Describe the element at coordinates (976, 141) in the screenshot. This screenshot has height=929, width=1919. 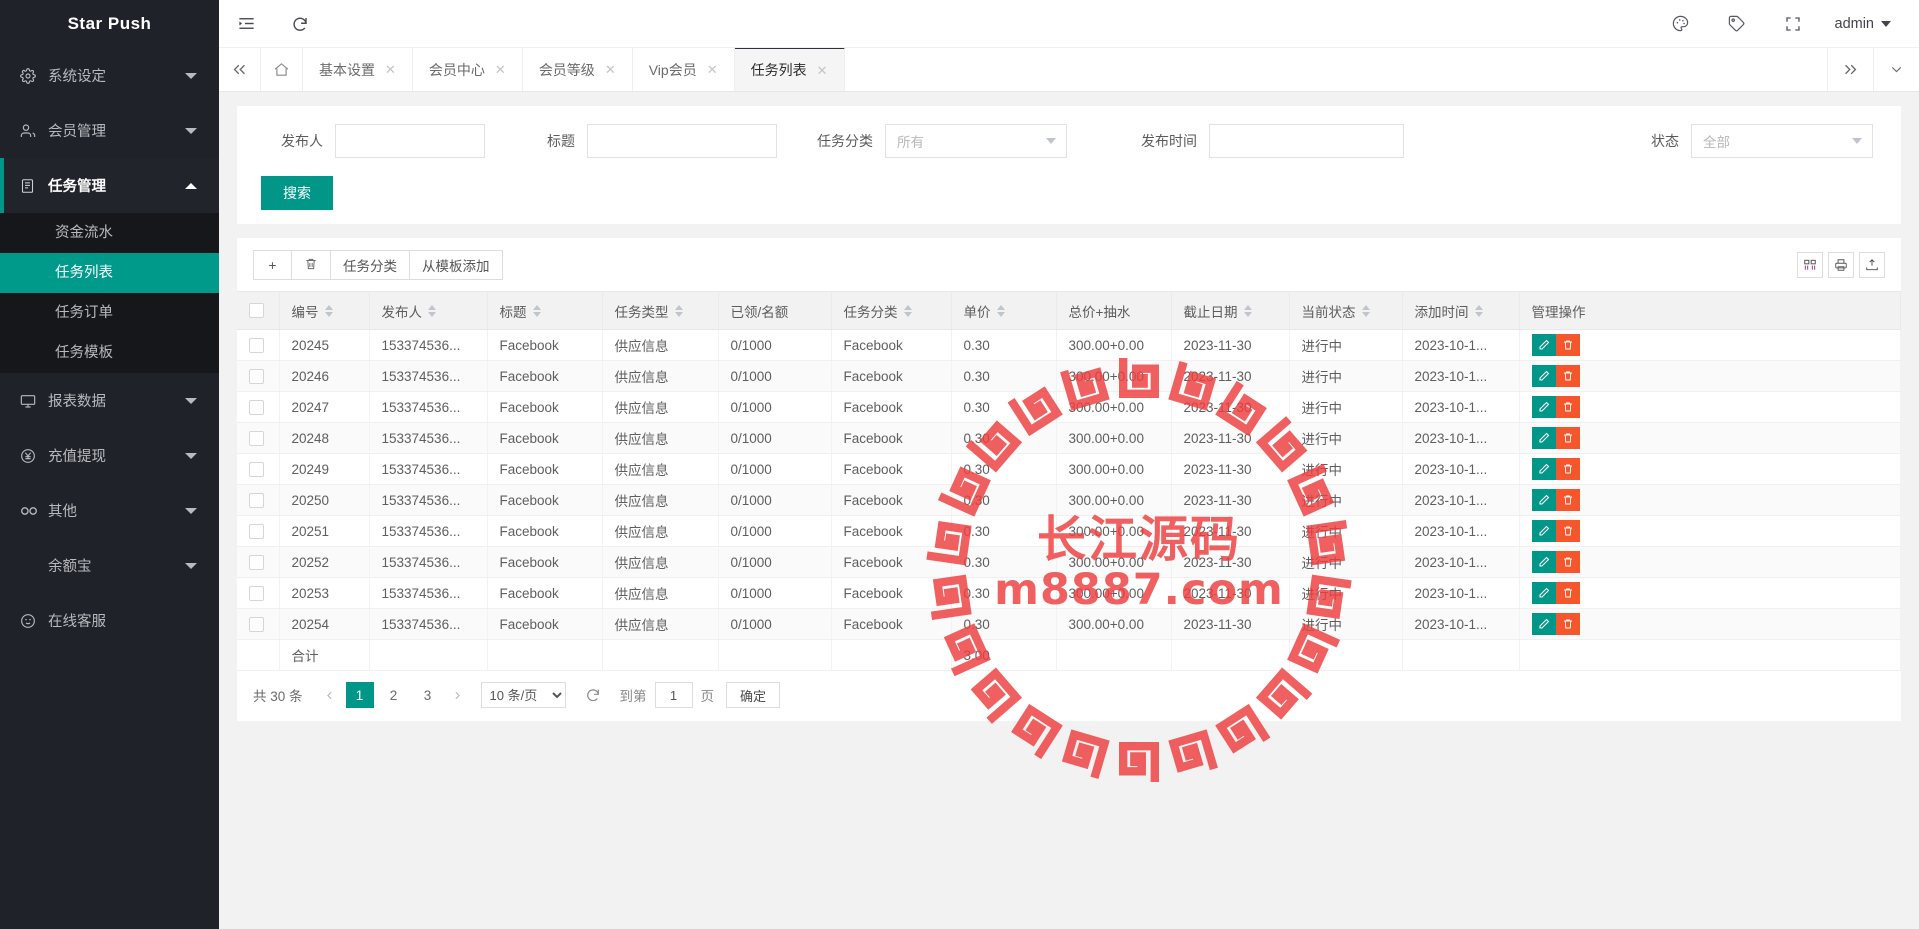
I see `task-category-select: 所有` at that location.